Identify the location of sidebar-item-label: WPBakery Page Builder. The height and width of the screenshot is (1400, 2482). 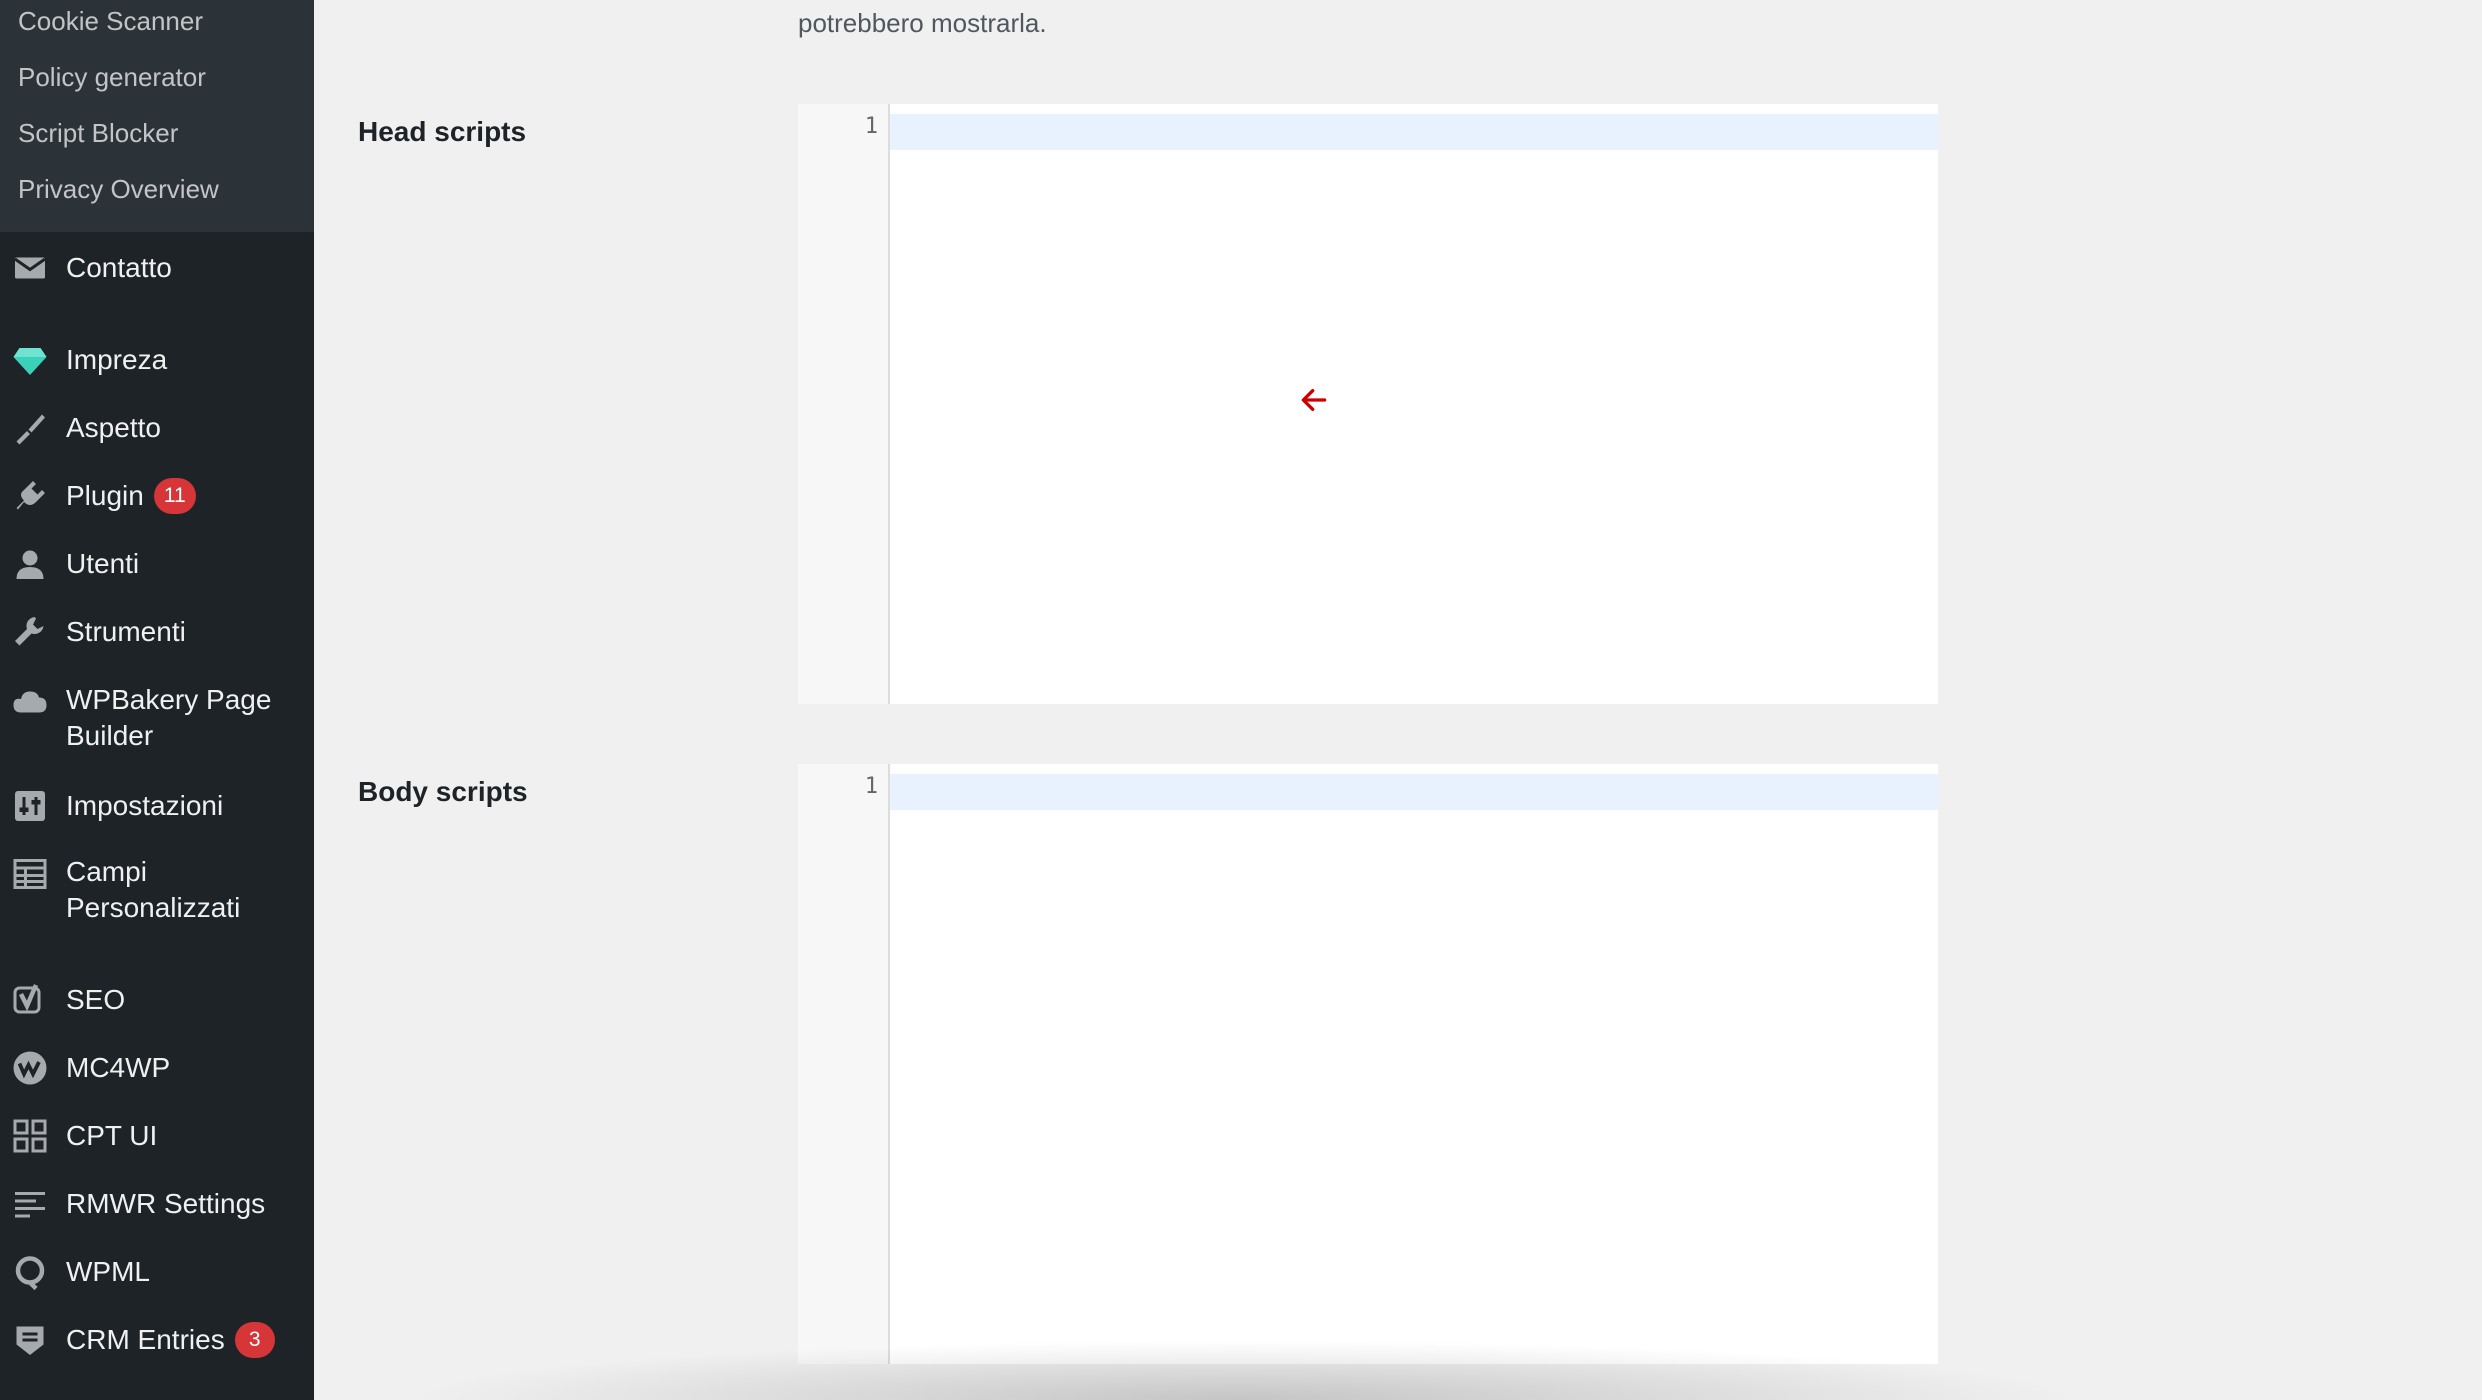
(169, 717).